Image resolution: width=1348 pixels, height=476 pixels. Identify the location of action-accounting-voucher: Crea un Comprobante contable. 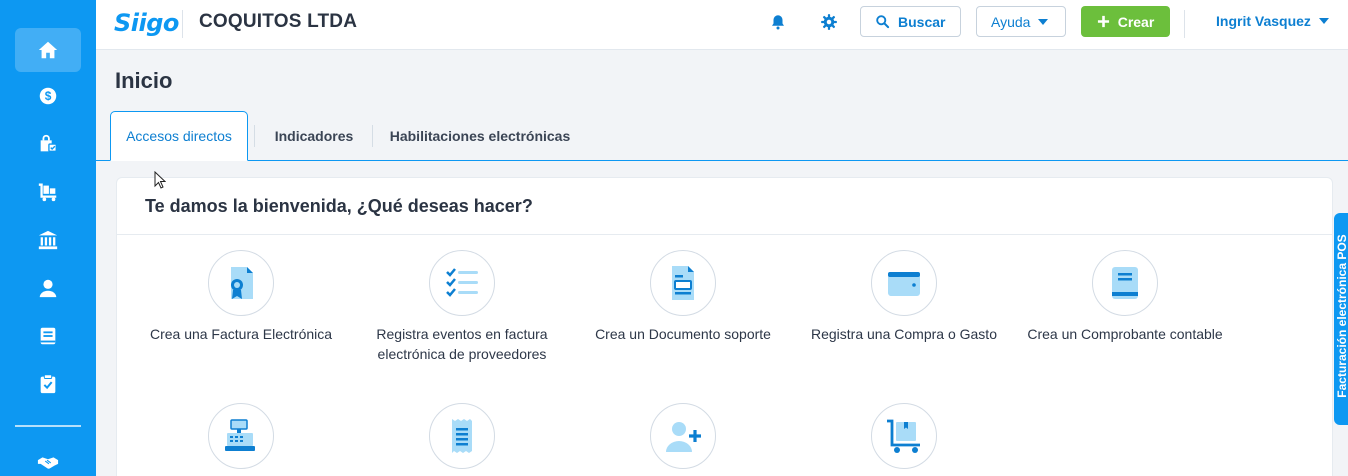
(1125, 297).